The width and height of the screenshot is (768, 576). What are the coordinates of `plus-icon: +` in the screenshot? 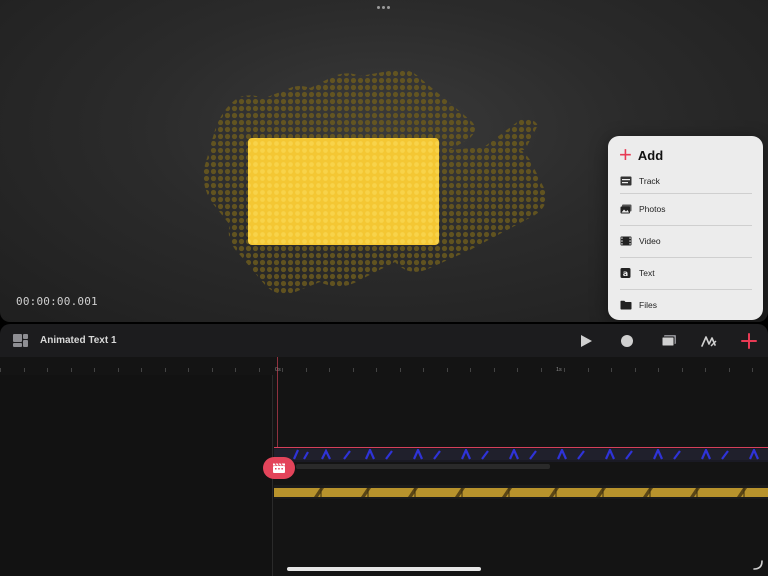 It's located at (625, 154).